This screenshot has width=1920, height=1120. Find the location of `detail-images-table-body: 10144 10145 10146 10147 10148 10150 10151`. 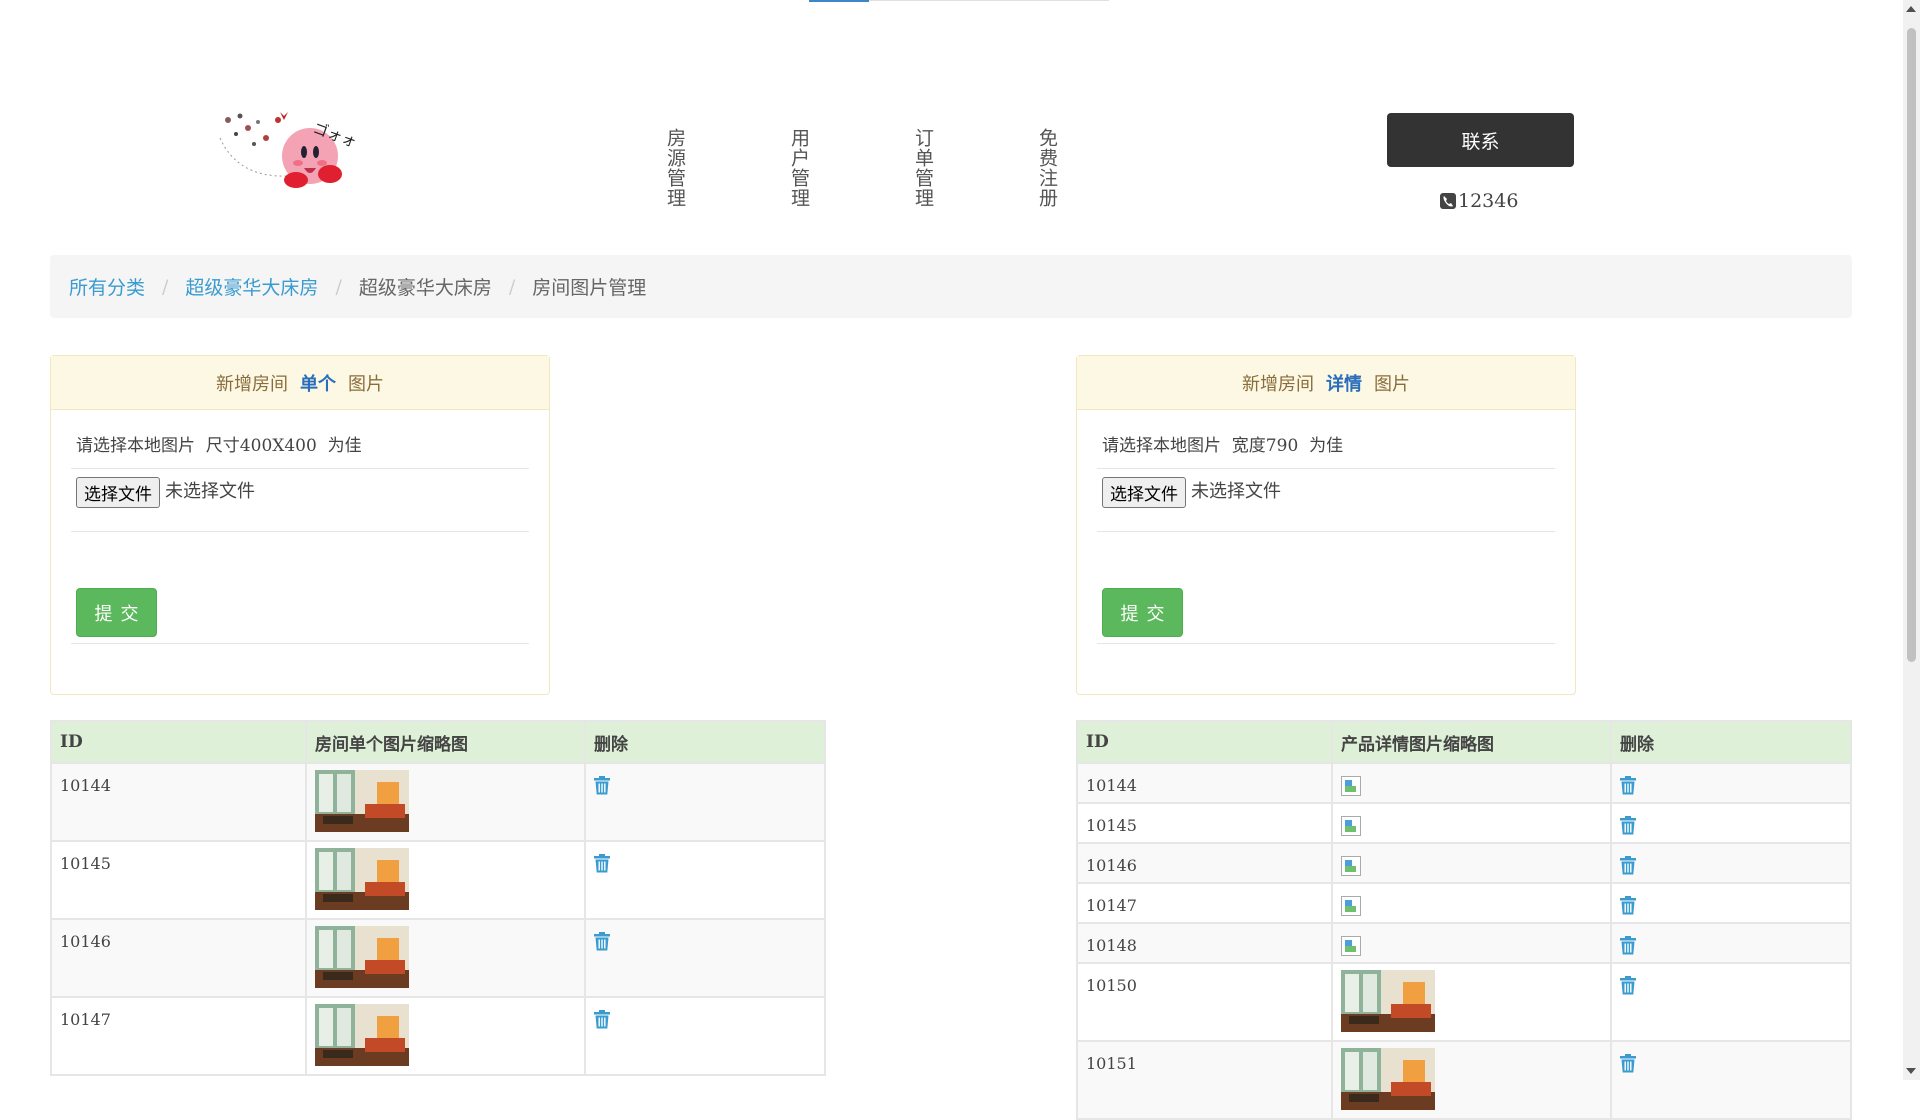

detail-images-table-body: 10144 10145 10146 10147 10148 10150 10151 is located at coordinates (1464, 941).